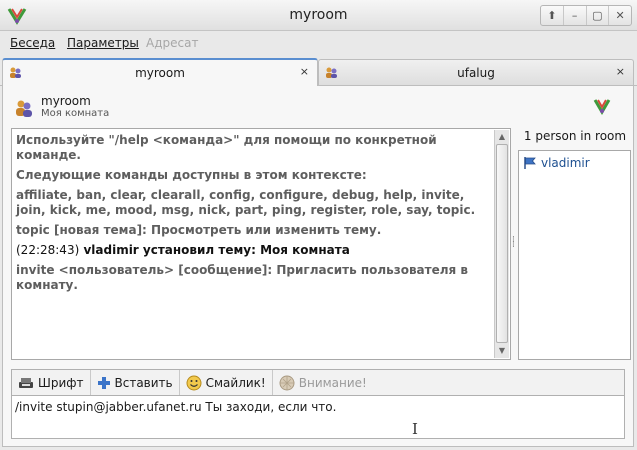 The image size is (637, 450). I want to click on format-toolbar: Шрифт Вставить Смайлик! Внимание!, so click(318, 382).